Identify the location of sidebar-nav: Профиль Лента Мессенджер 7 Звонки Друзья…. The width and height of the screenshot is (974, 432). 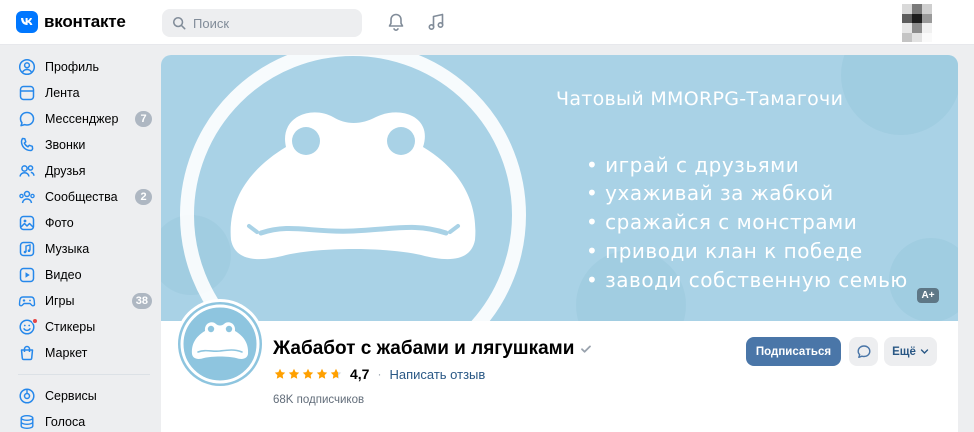
(84, 243).